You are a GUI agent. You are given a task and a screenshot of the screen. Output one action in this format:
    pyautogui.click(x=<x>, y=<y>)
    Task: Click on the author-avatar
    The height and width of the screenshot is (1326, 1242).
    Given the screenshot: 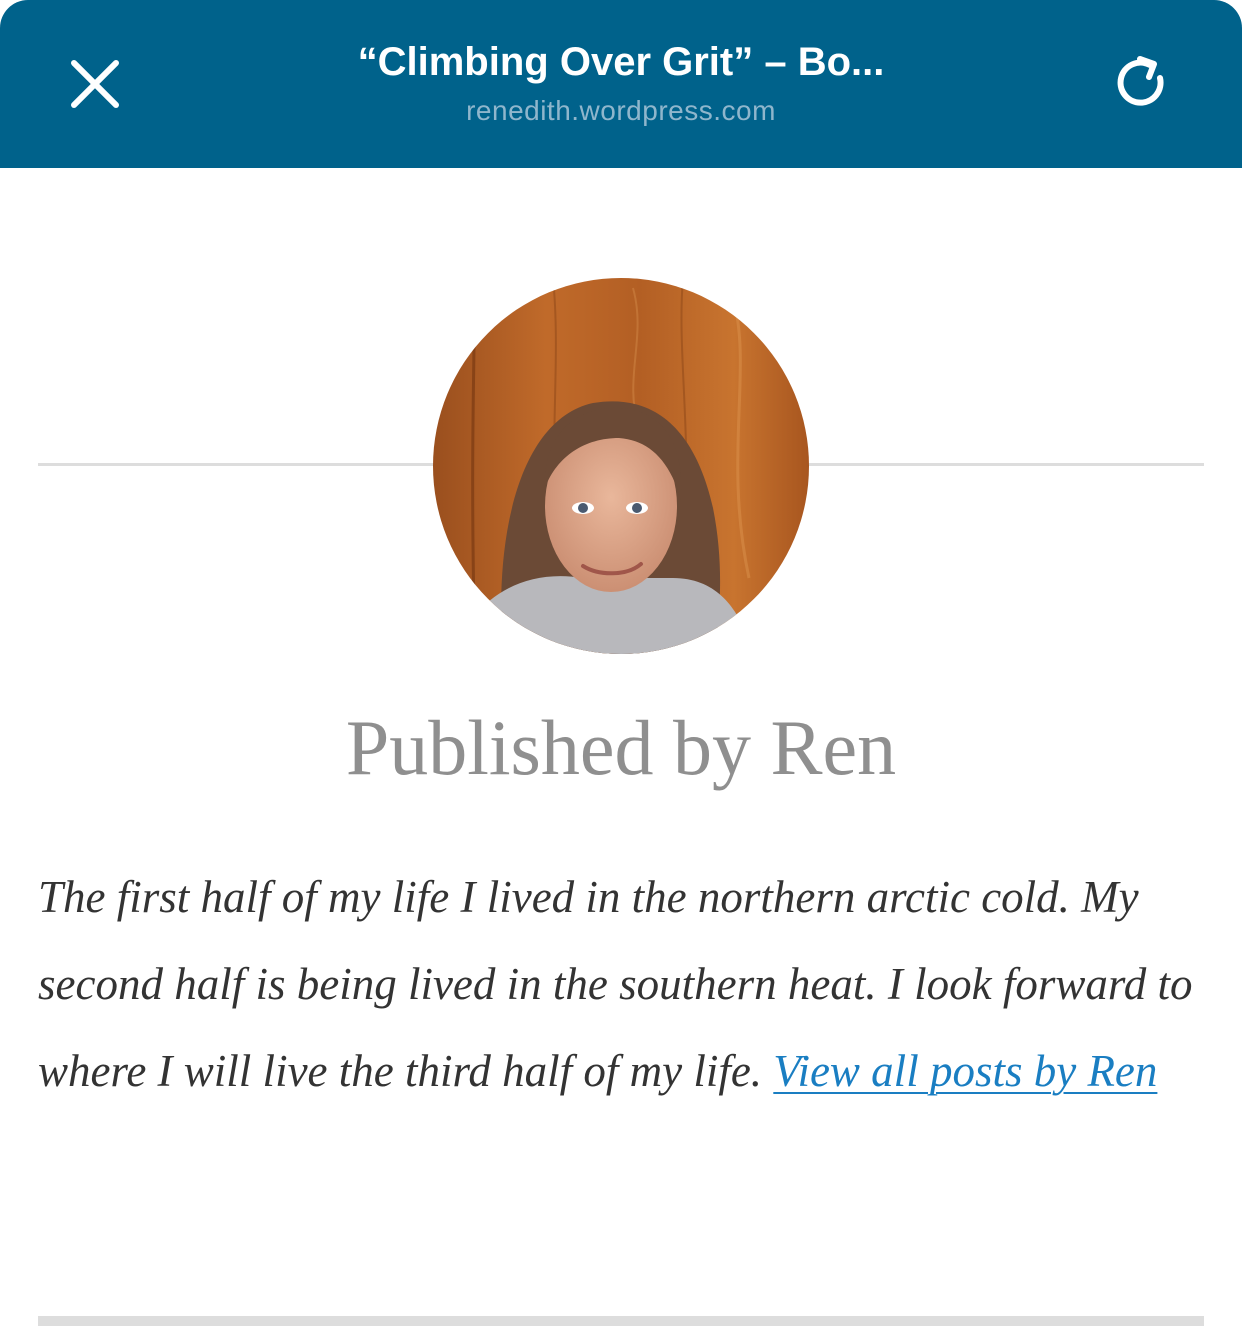 What is the action you would take?
    pyautogui.click(x=621, y=466)
    